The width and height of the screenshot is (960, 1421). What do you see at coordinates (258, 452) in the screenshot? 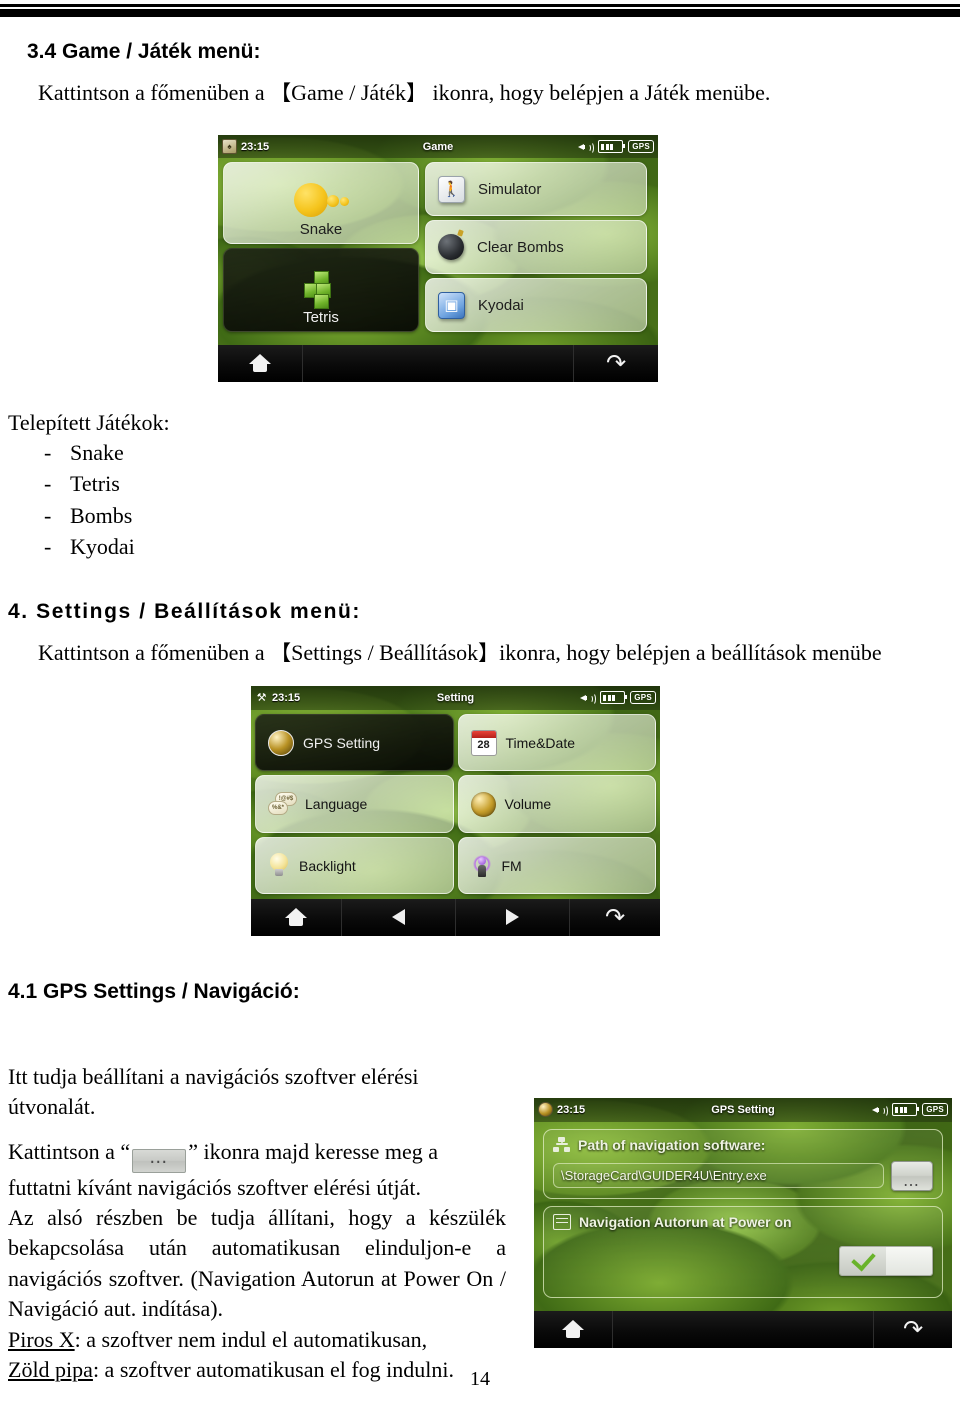
I see `list-item: - Snake` at bounding box center [258, 452].